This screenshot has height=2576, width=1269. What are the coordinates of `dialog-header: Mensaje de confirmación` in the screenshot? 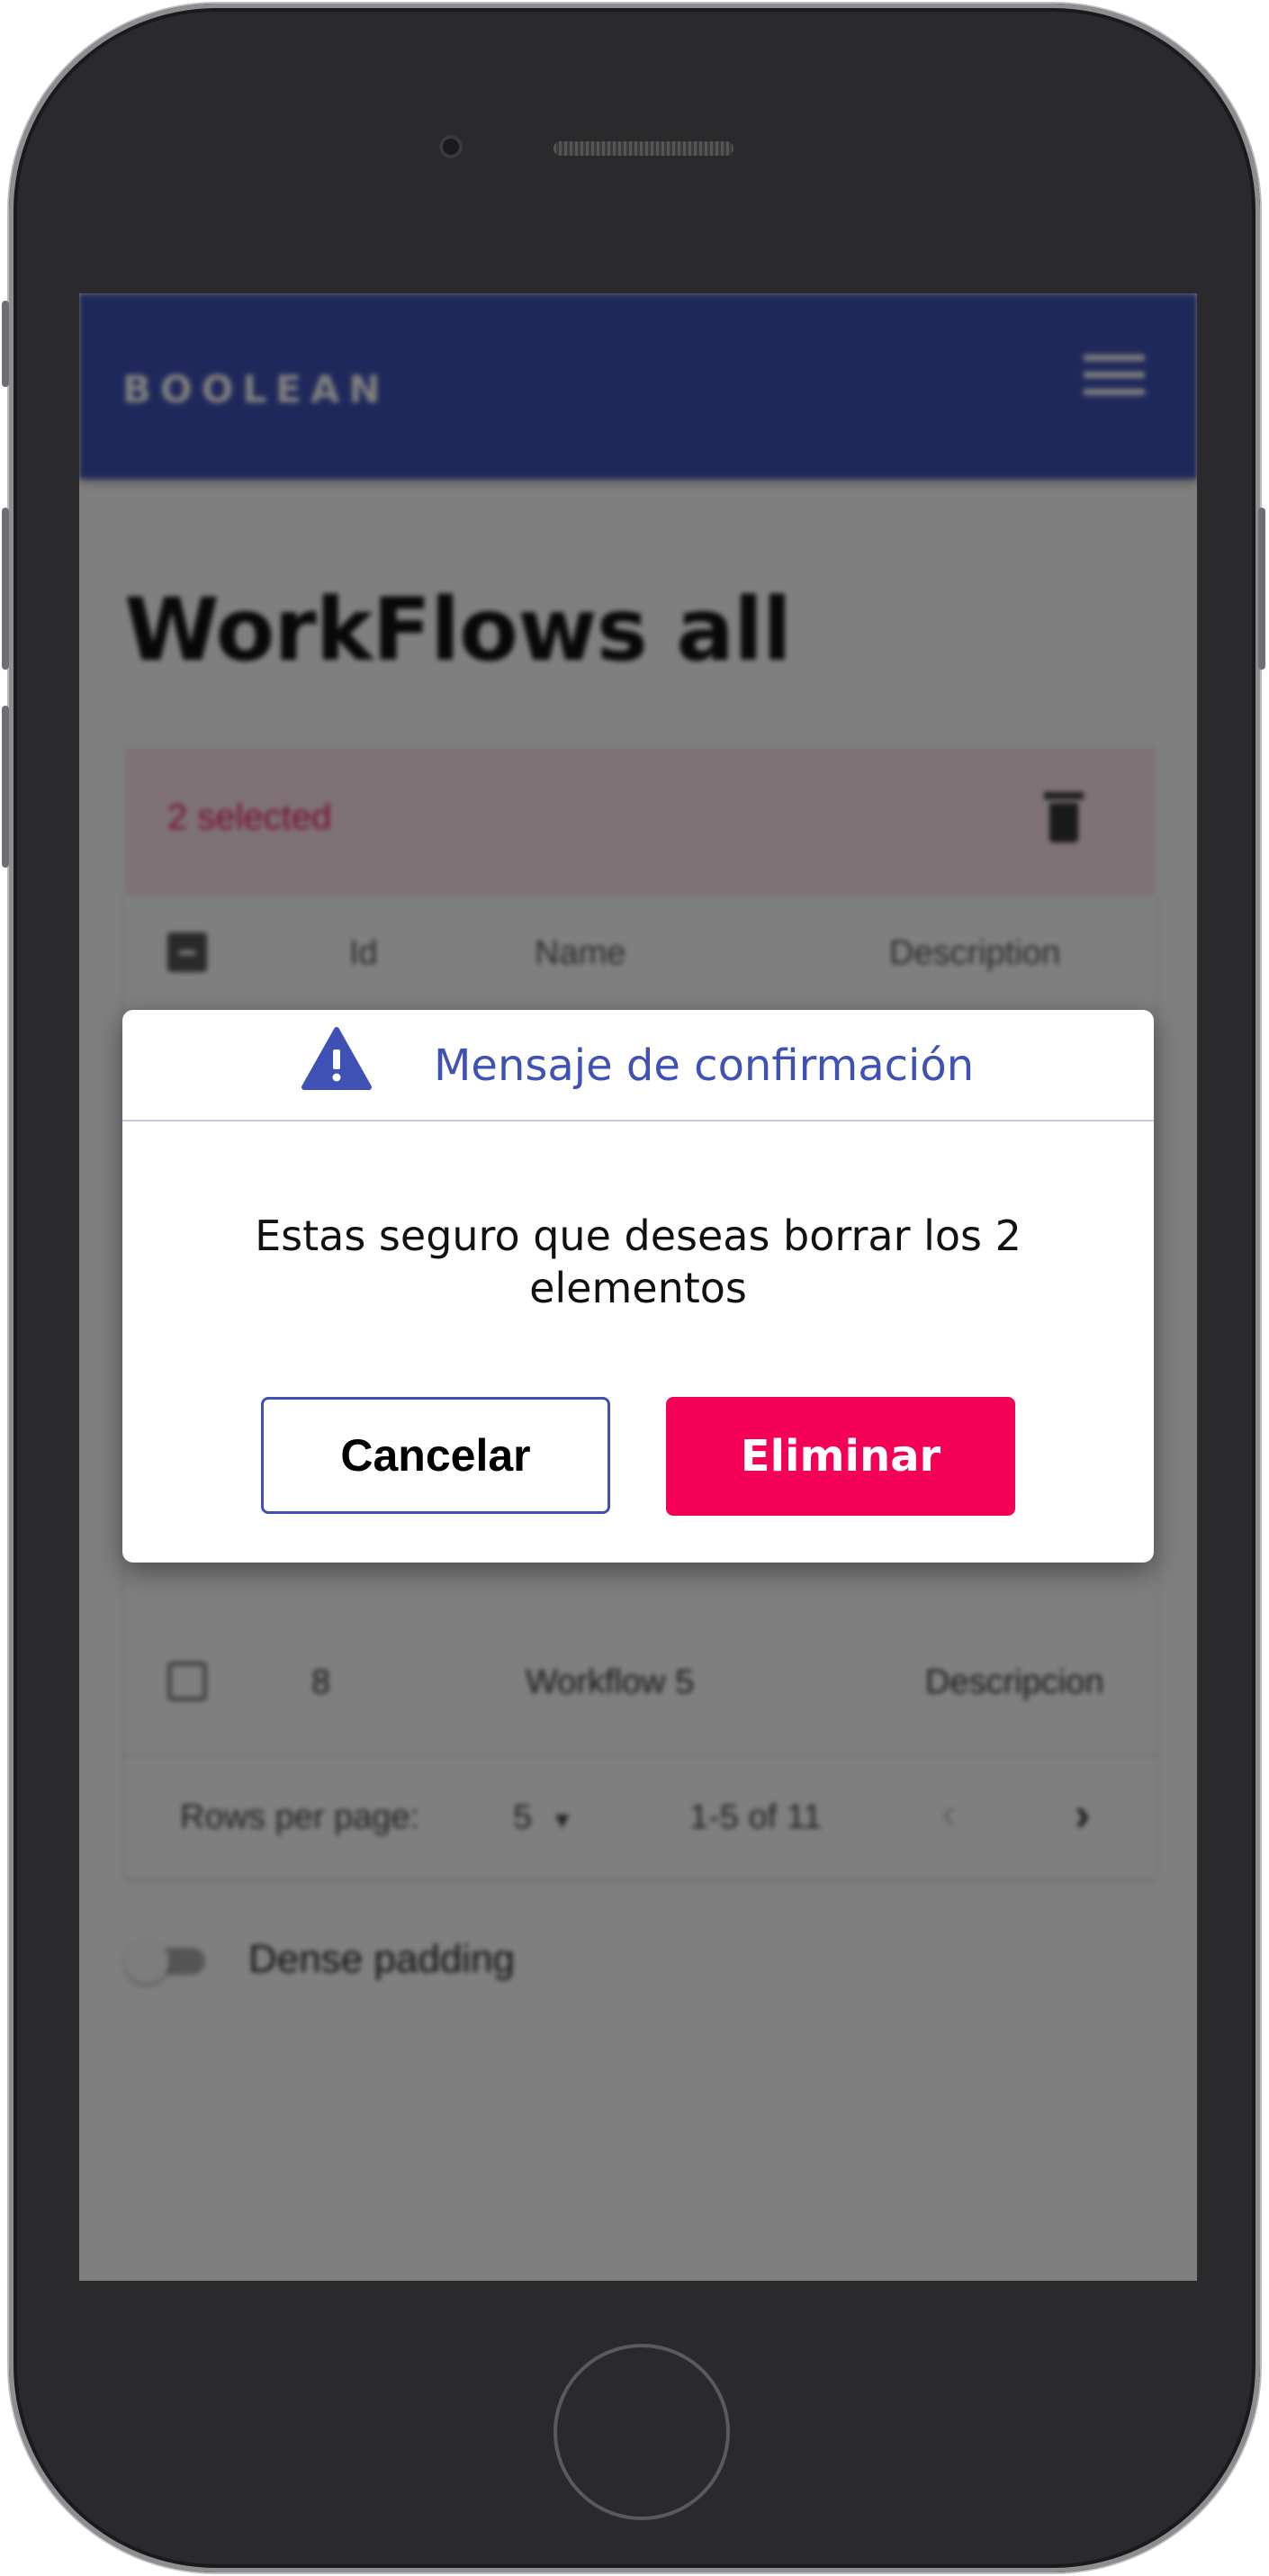 It's located at (638, 1065).